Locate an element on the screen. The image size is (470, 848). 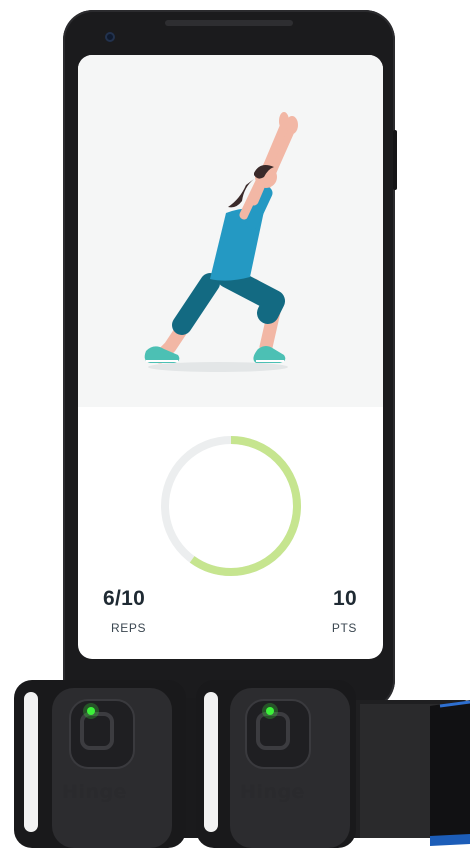
lunge-stretch-figure-icon is located at coordinates (221, 242).